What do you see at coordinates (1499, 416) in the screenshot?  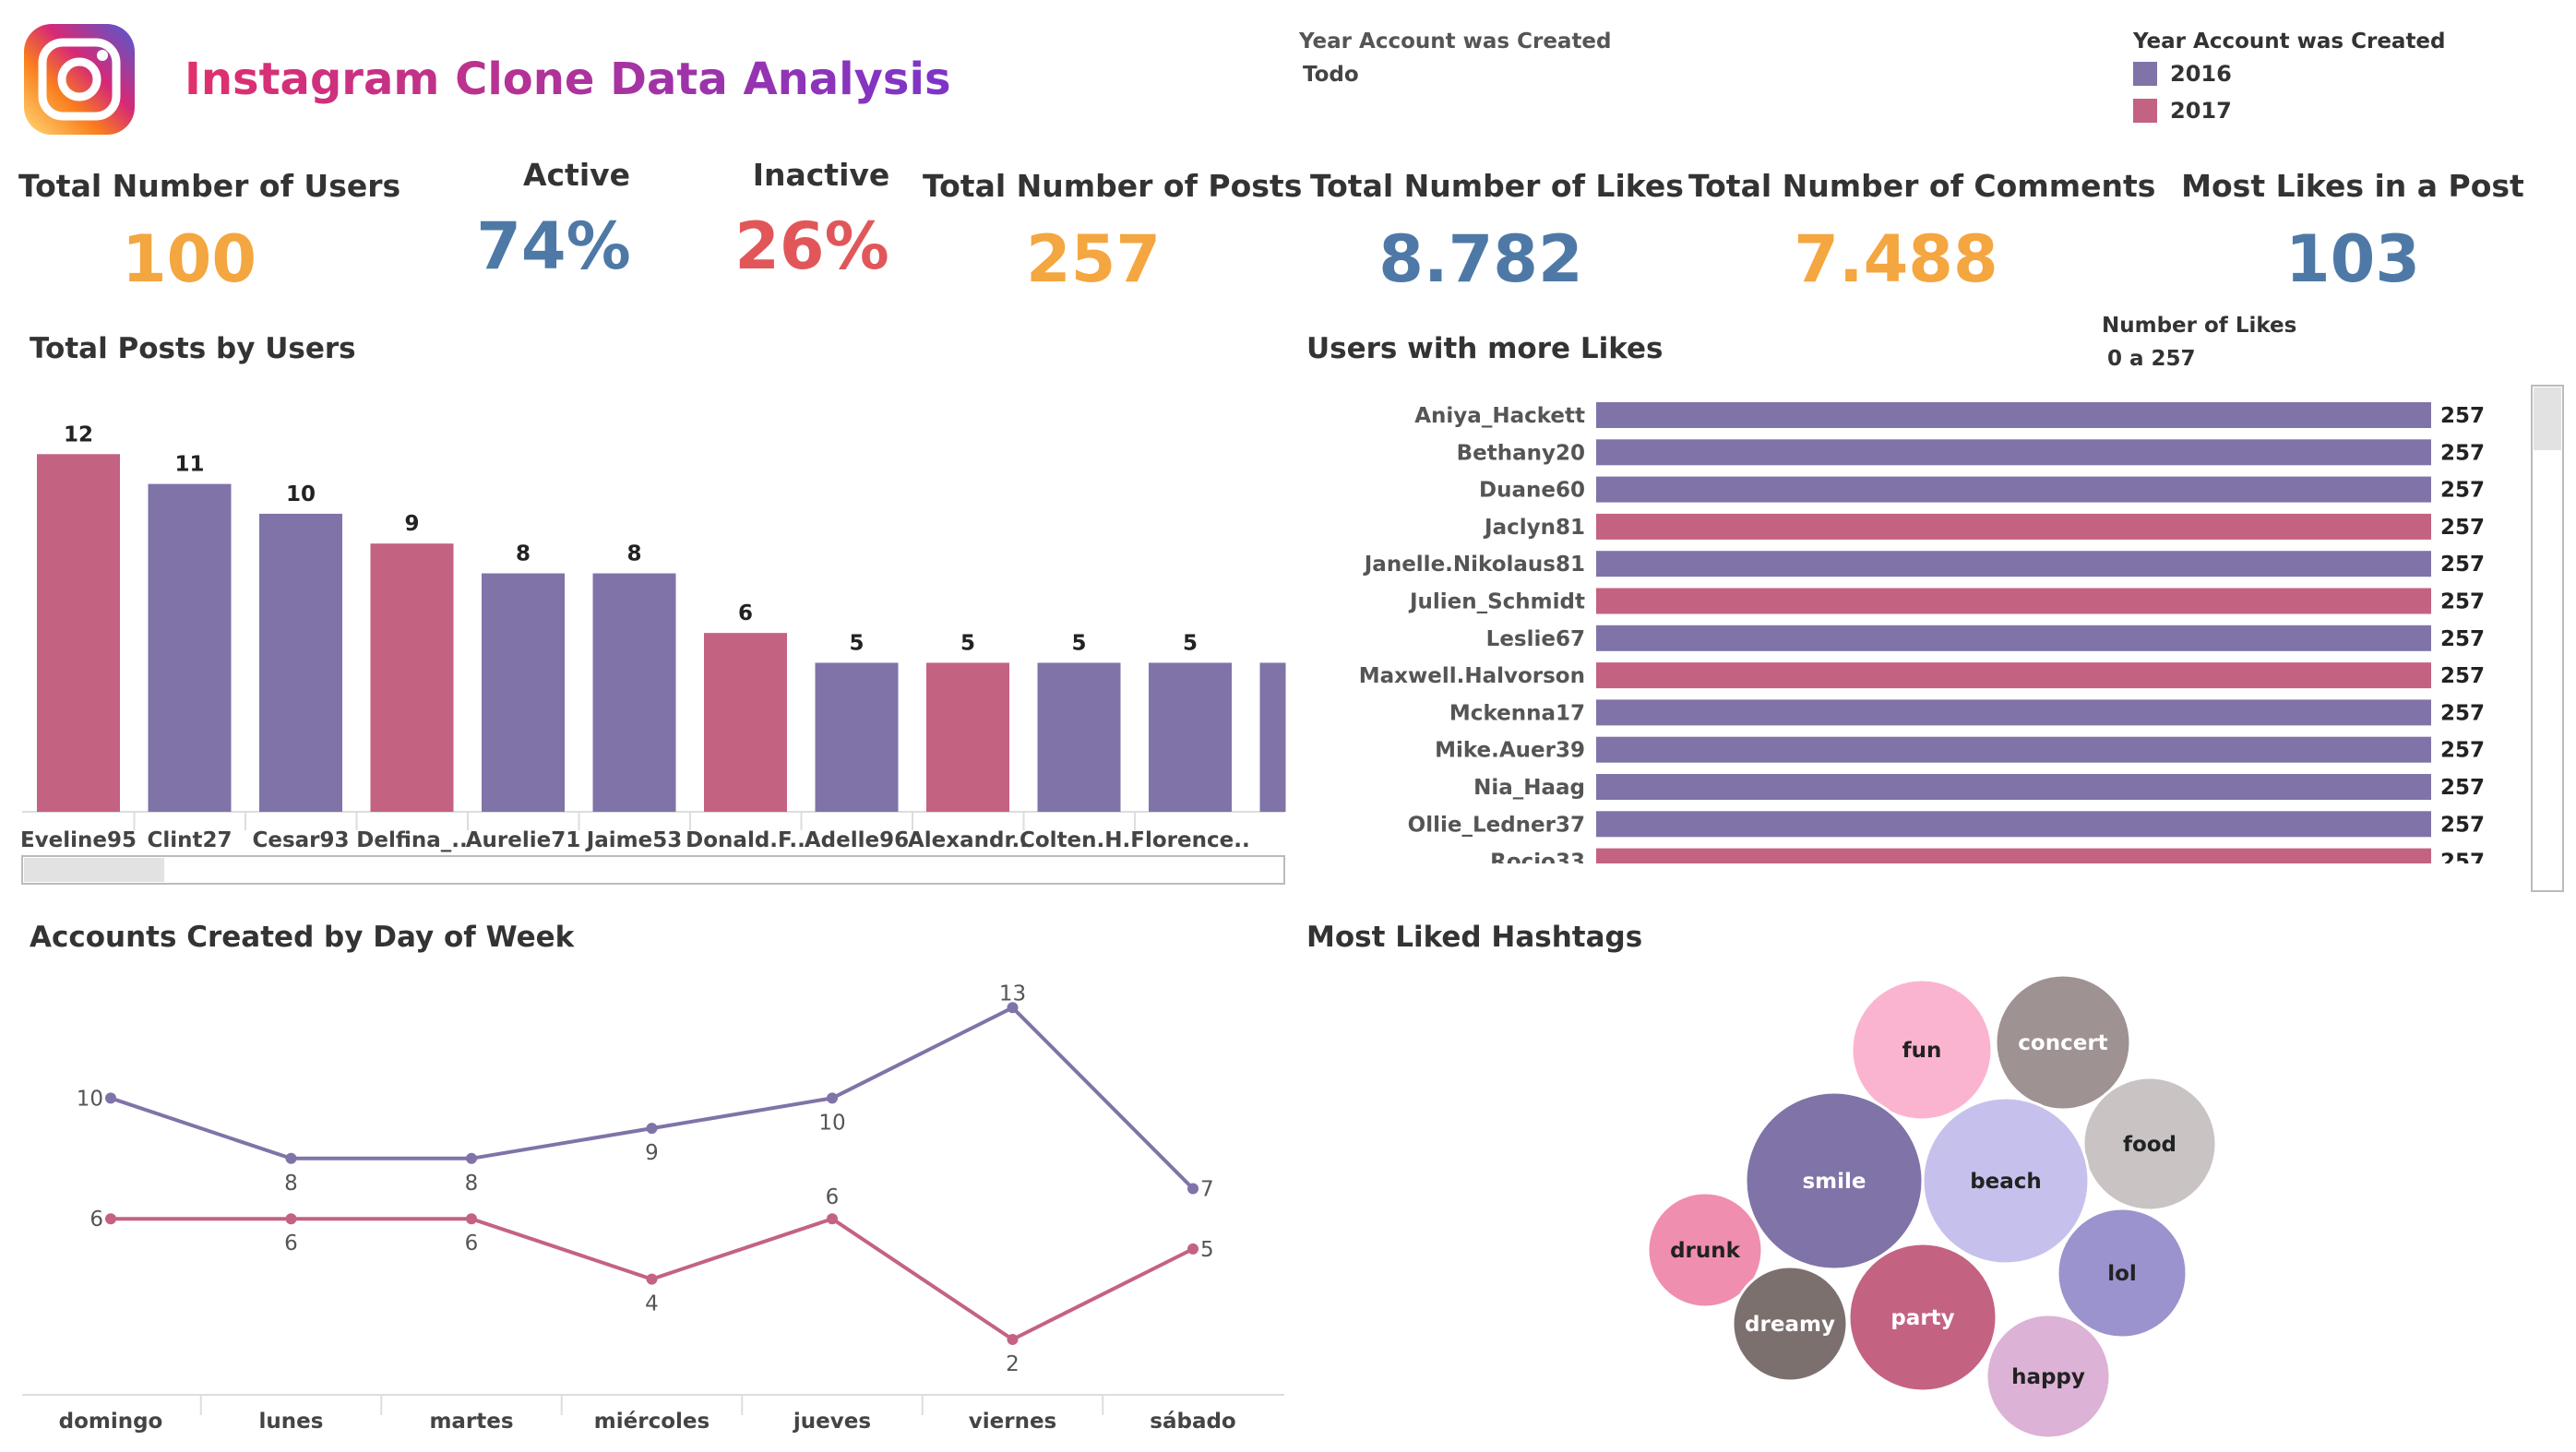 I see `user-label: Aniya_Hackett` at bounding box center [1499, 416].